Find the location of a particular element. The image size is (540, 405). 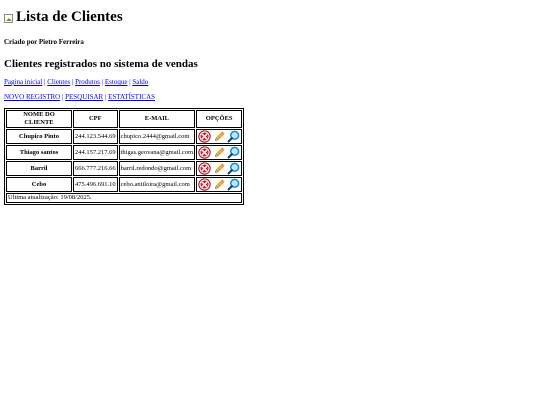

nav-link-clients: Clientes is located at coordinates (58, 82).